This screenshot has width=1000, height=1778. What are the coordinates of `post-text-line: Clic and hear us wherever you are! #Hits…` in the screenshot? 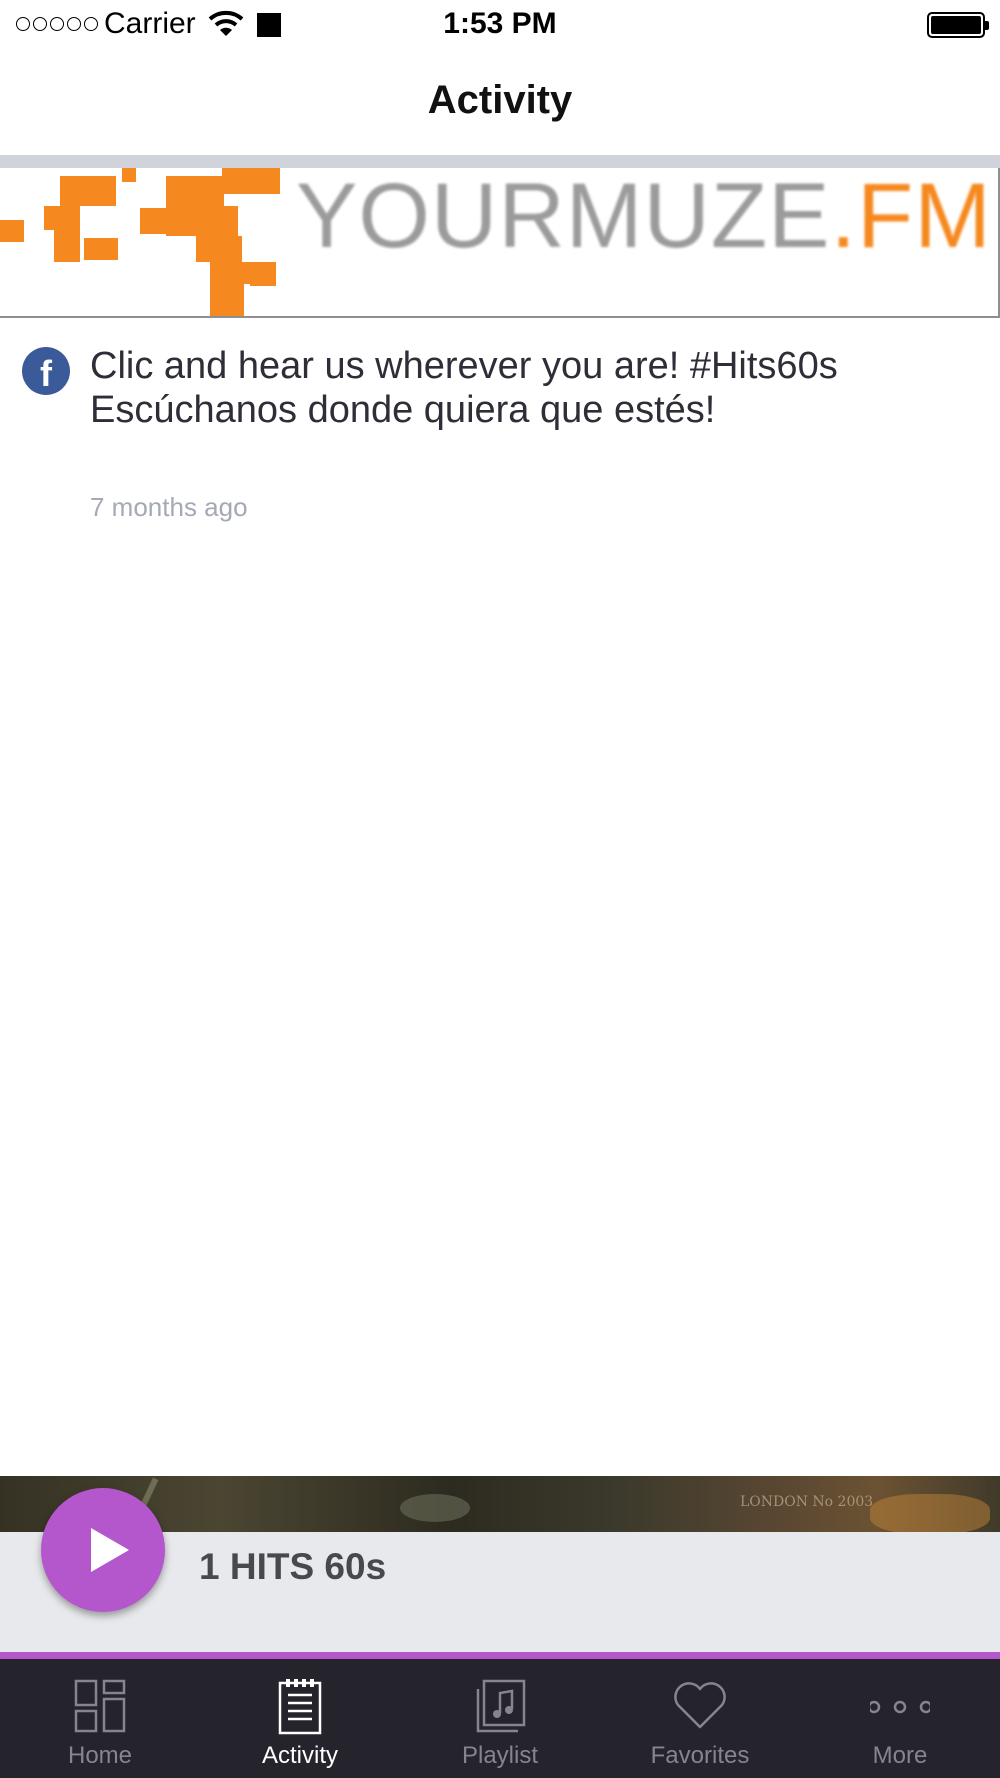 It's located at (464, 366).